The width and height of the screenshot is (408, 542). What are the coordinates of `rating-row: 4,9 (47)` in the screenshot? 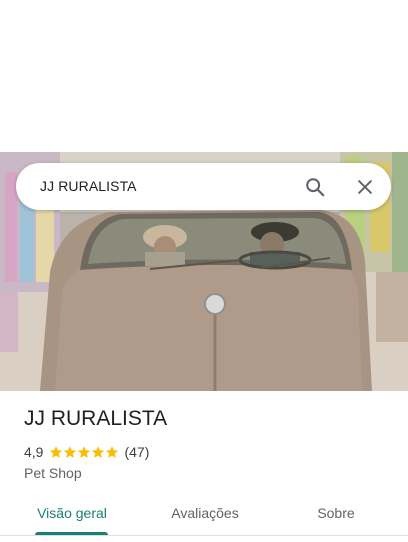 It's located at (86, 452).